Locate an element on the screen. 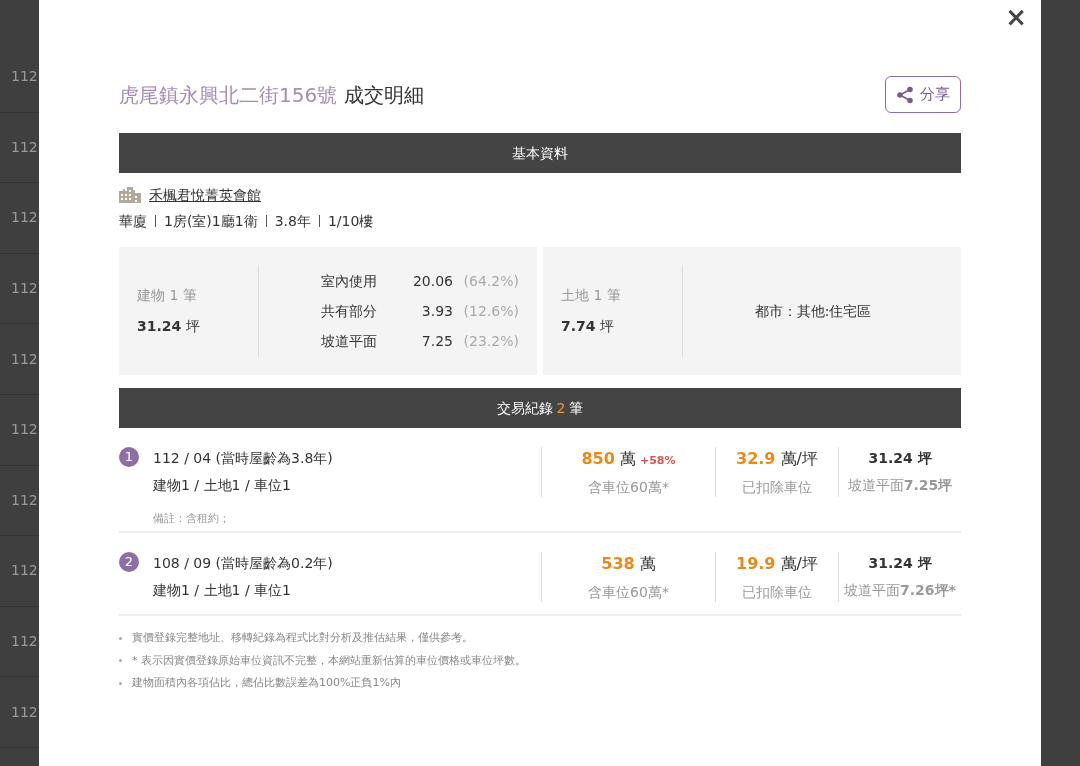  building-area: 31.24 坪 is located at coordinates (197, 326).